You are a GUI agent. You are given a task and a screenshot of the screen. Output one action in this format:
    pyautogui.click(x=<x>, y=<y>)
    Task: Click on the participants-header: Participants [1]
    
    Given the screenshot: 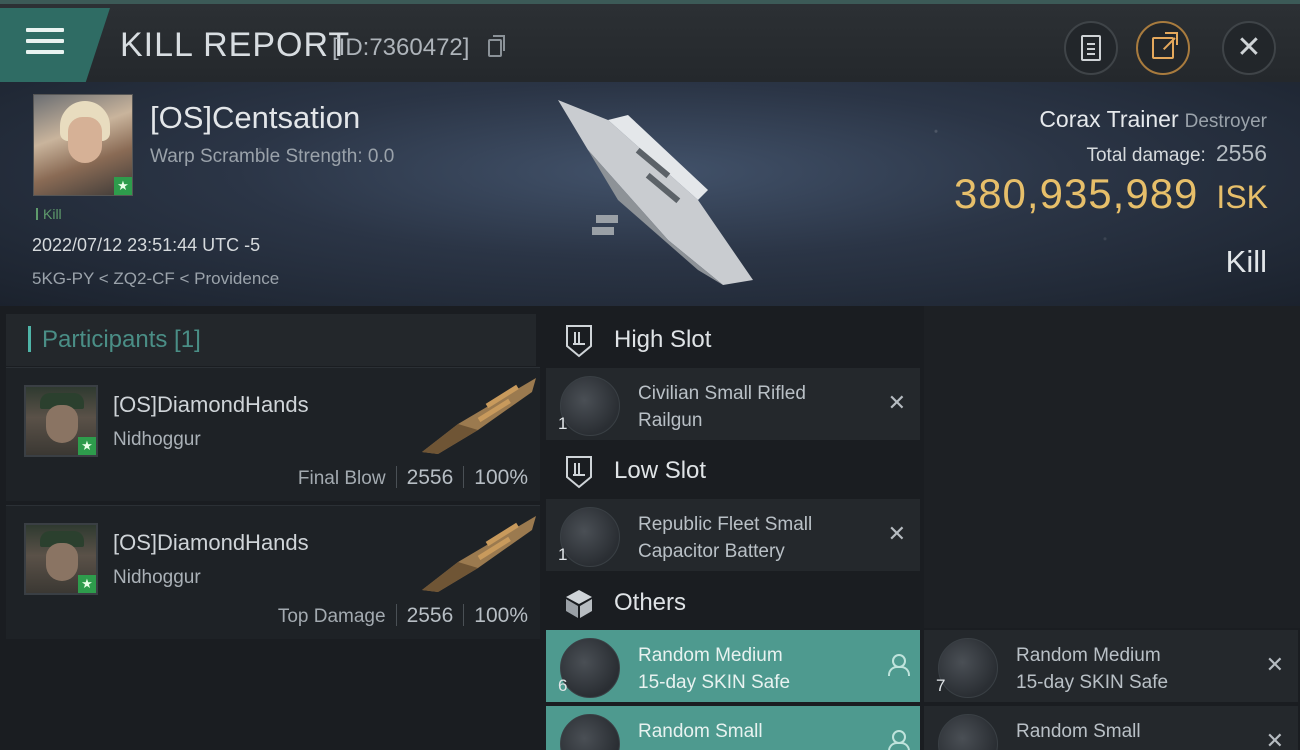 What is the action you would take?
    pyautogui.click(x=271, y=340)
    